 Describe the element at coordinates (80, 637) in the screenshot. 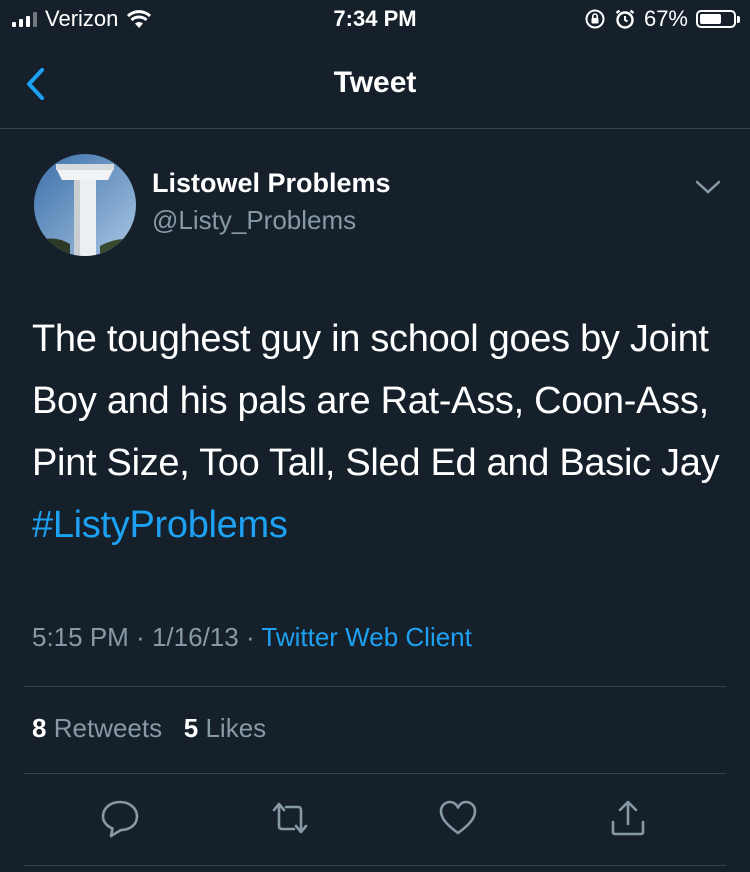

I see `tweet-time: 5:15 PM` at that location.